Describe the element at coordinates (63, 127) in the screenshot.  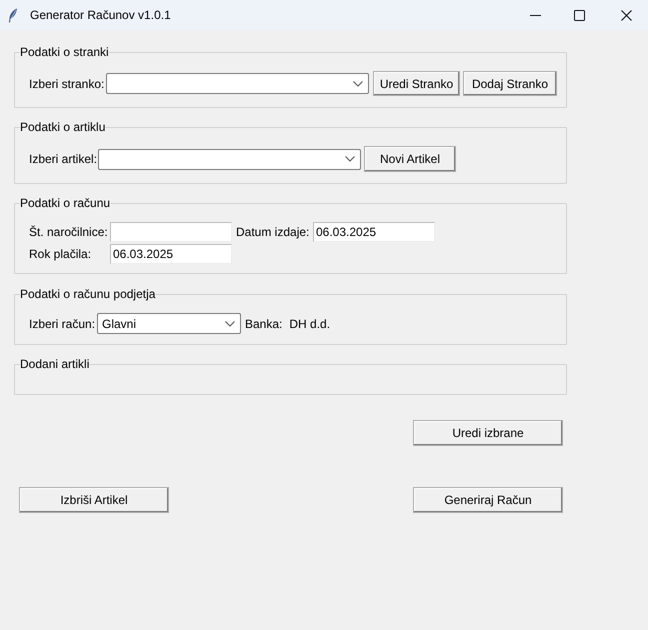
I see `section-title: Podatki o artiklu` at that location.